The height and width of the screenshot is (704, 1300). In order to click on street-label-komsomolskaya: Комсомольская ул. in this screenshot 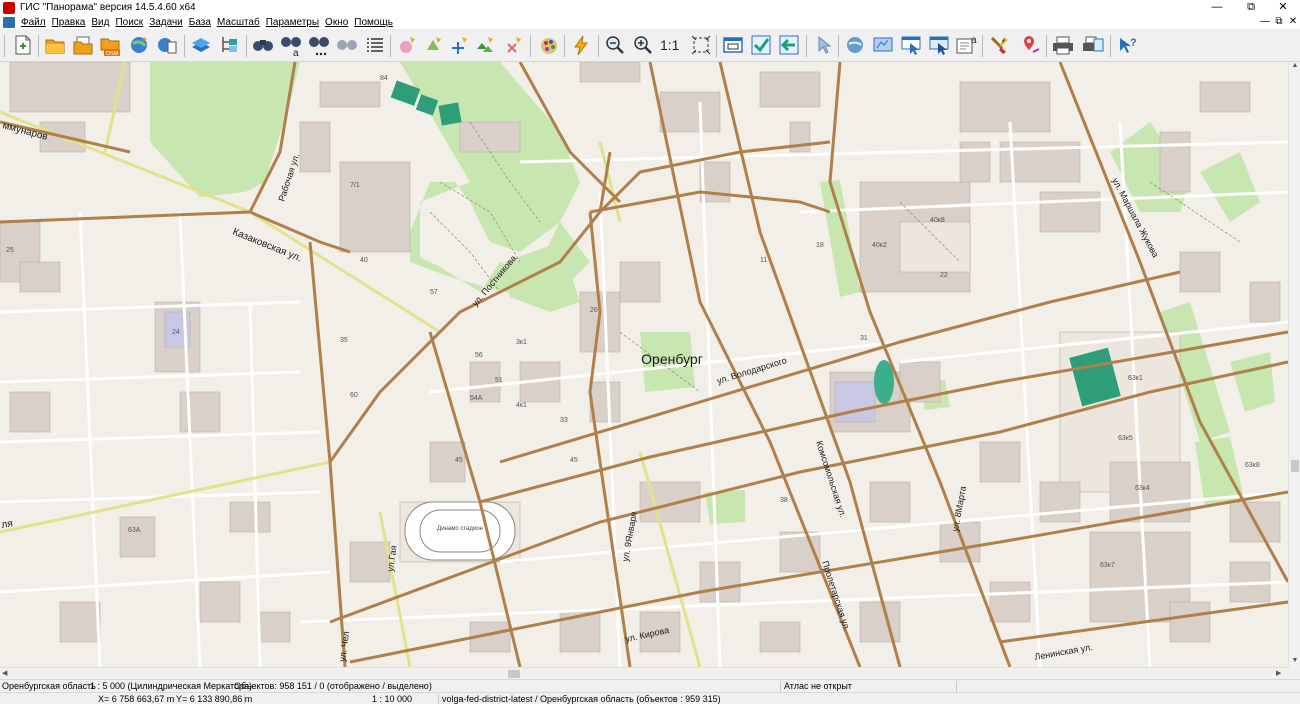, I will do `click(831, 479)`.